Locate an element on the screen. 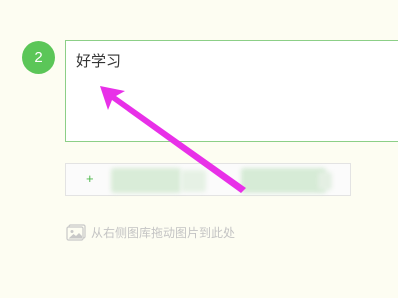 The width and height of the screenshot is (398, 298). step-number: 2 is located at coordinates (38, 57).